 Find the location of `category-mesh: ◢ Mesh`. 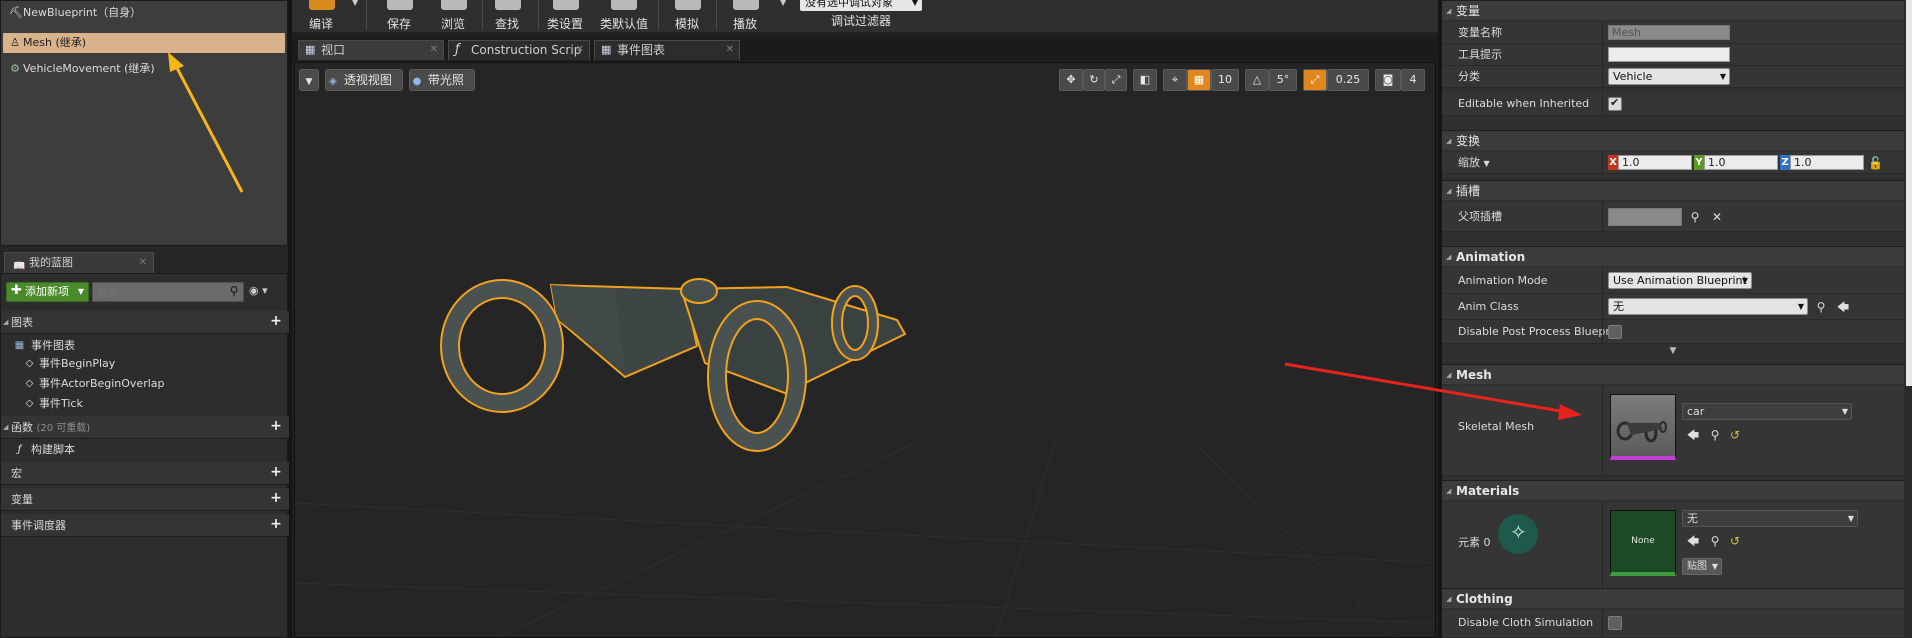

category-mesh: ◢ Mesh is located at coordinates (1673, 374).